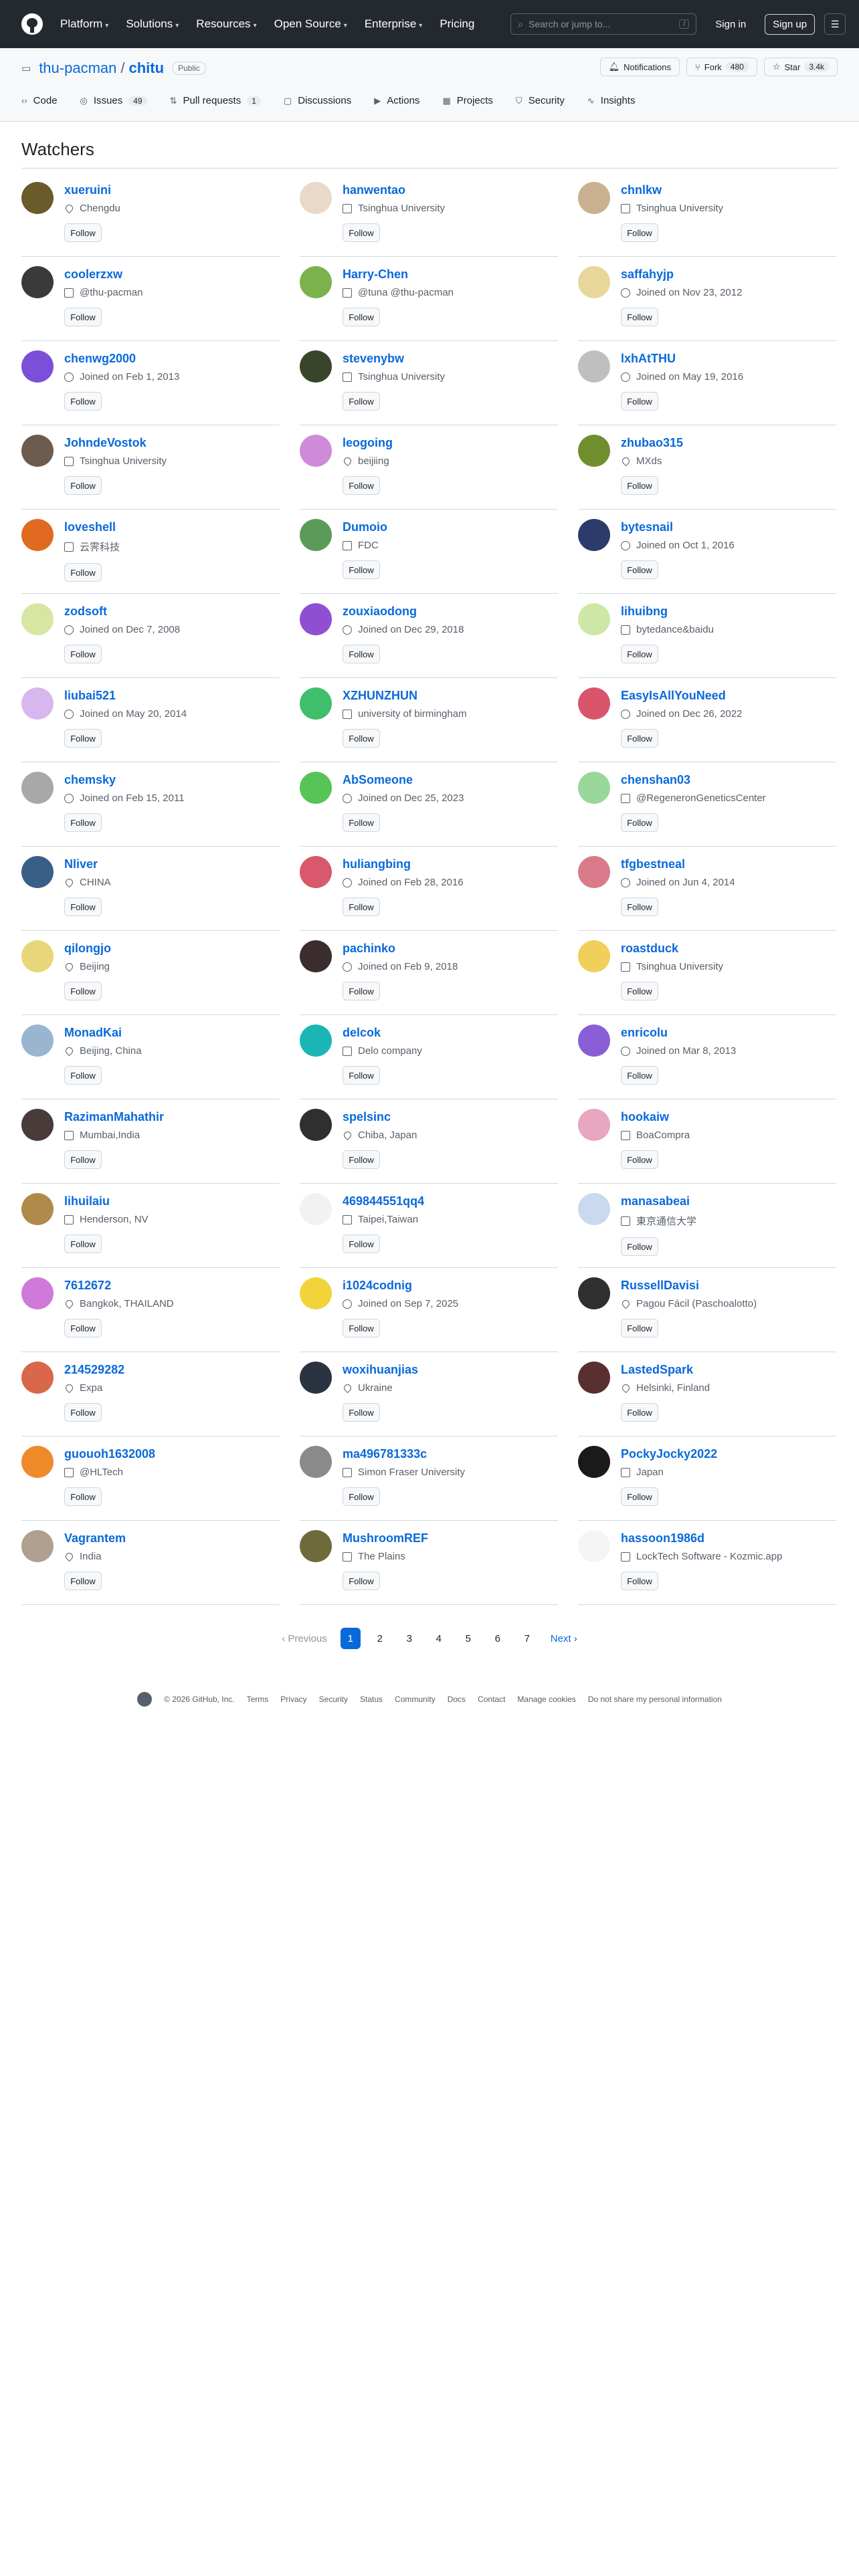 The height and width of the screenshot is (2576, 859). What do you see at coordinates (226, 24) in the screenshot?
I see `nav-resources: Resources ▾` at bounding box center [226, 24].